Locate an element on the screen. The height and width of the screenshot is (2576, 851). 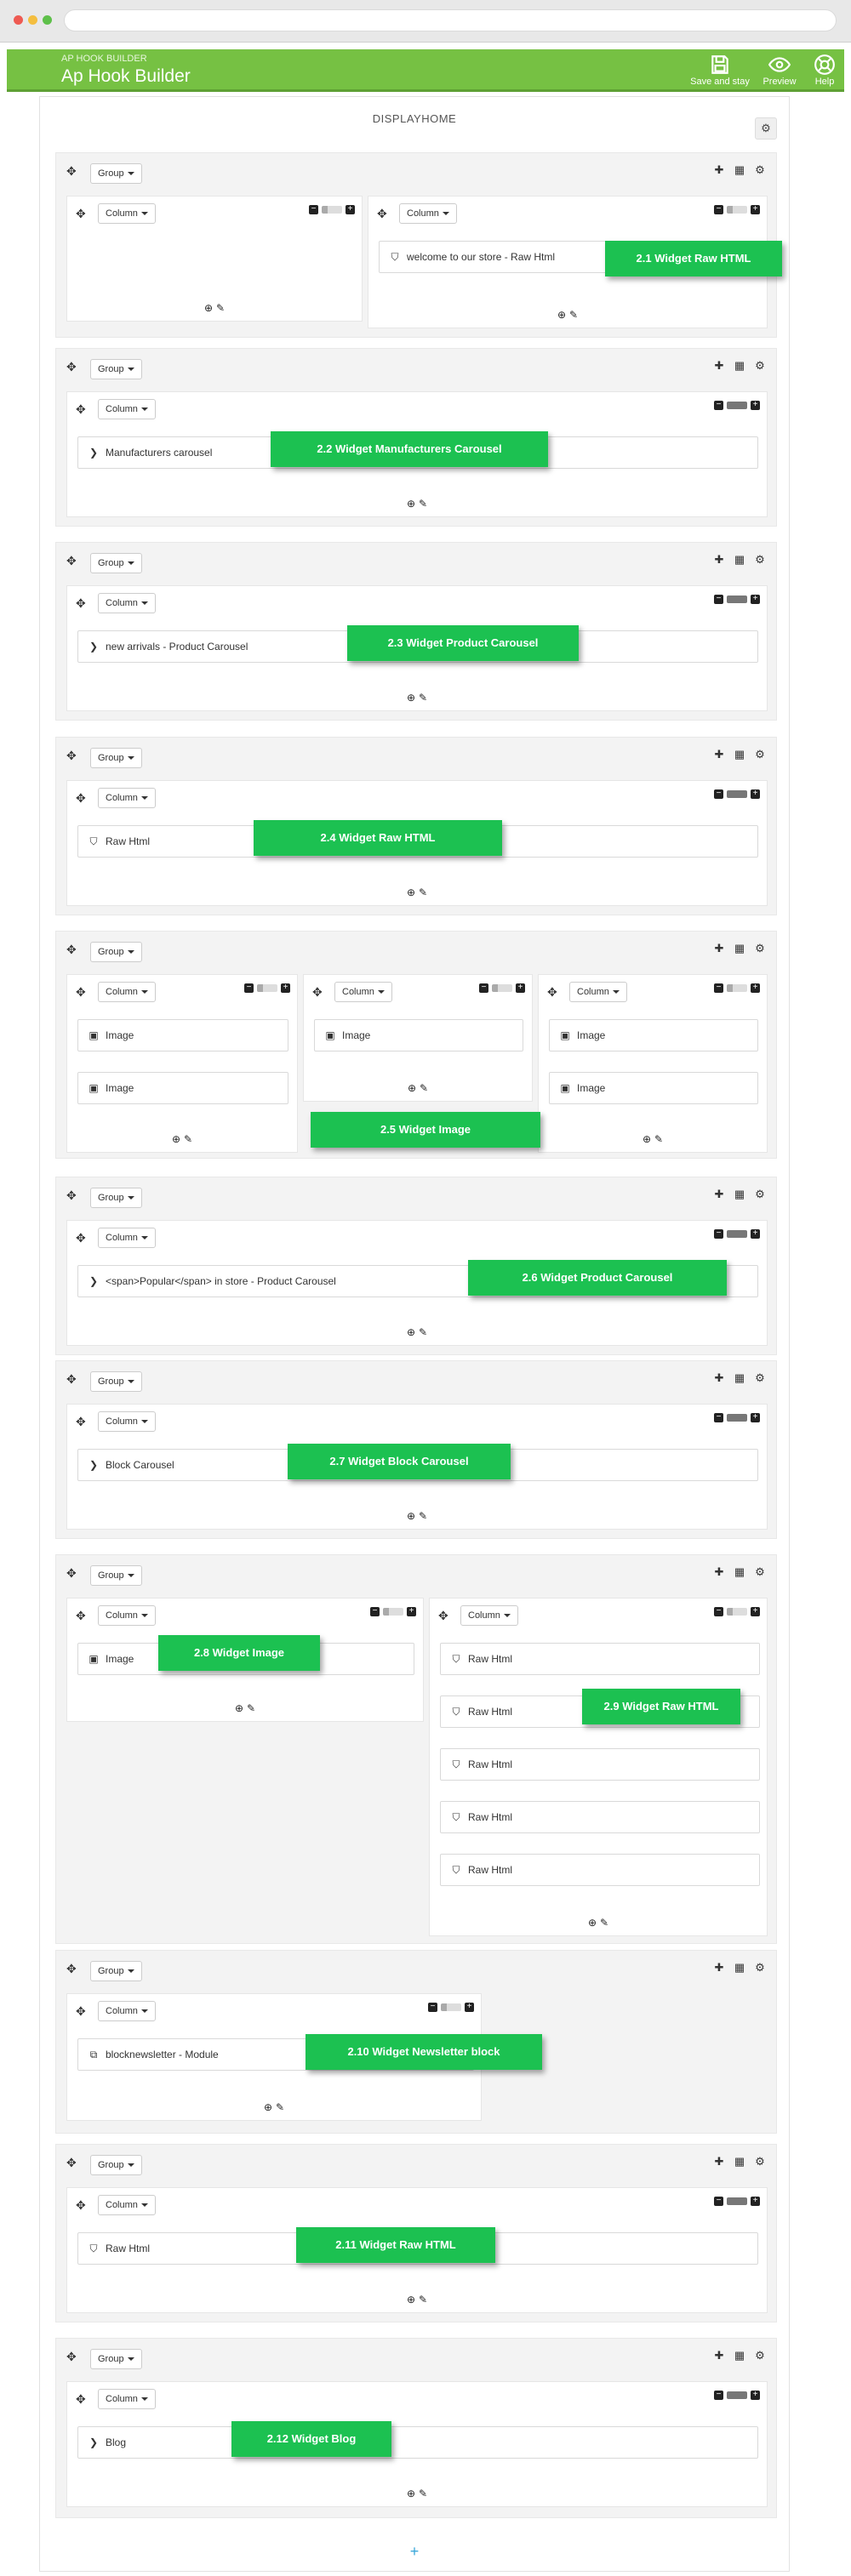
minimize-window-dot is located at coordinates (32, 20).